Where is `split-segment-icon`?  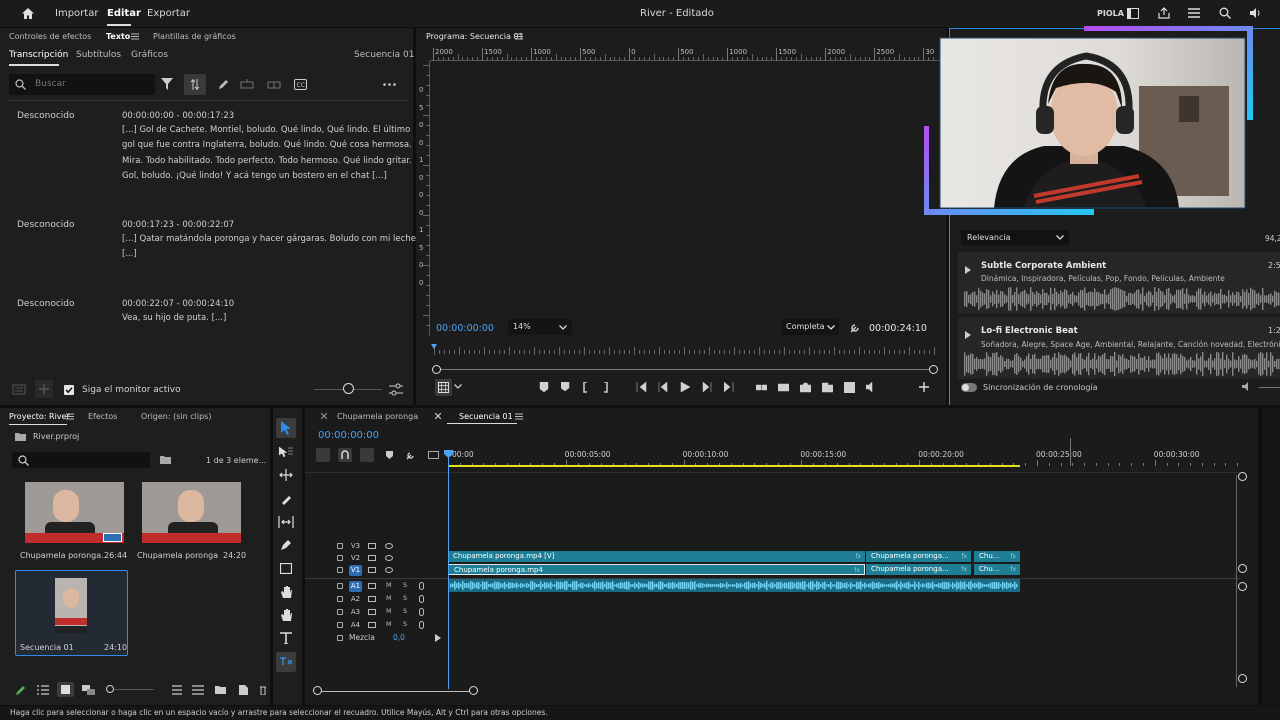
split-segment-icon is located at coordinates (274, 84).